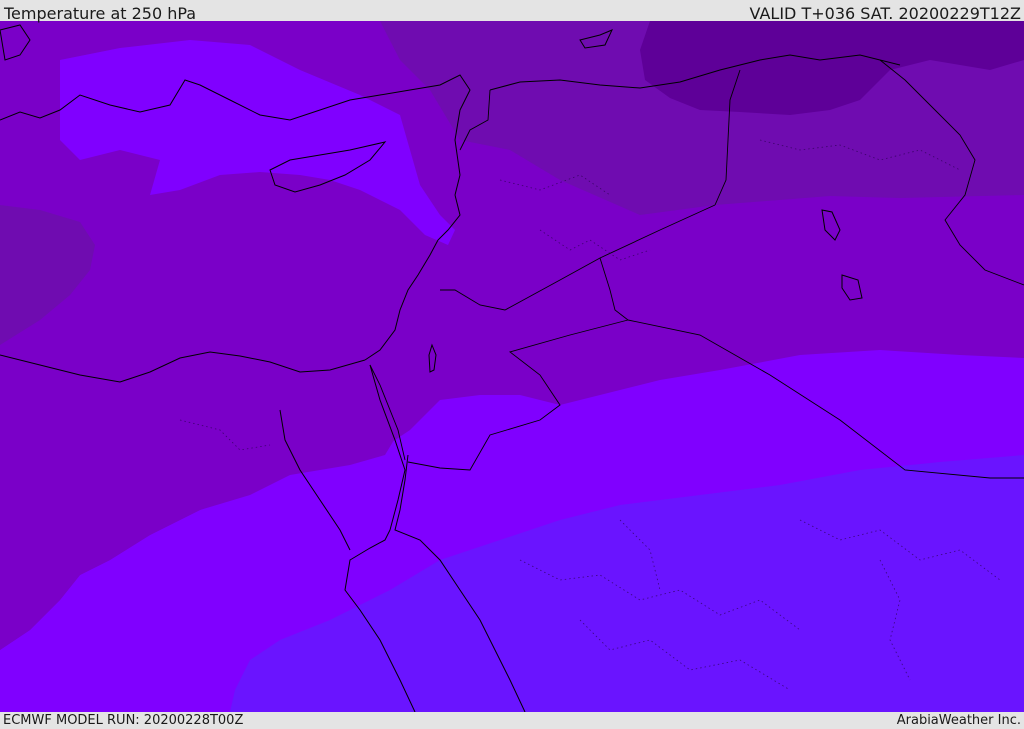  What do you see at coordinates (958, 720) in the screenshot?
I see `credit-label: ArabiaWeather Inc.` at bounding box center [958, 720].